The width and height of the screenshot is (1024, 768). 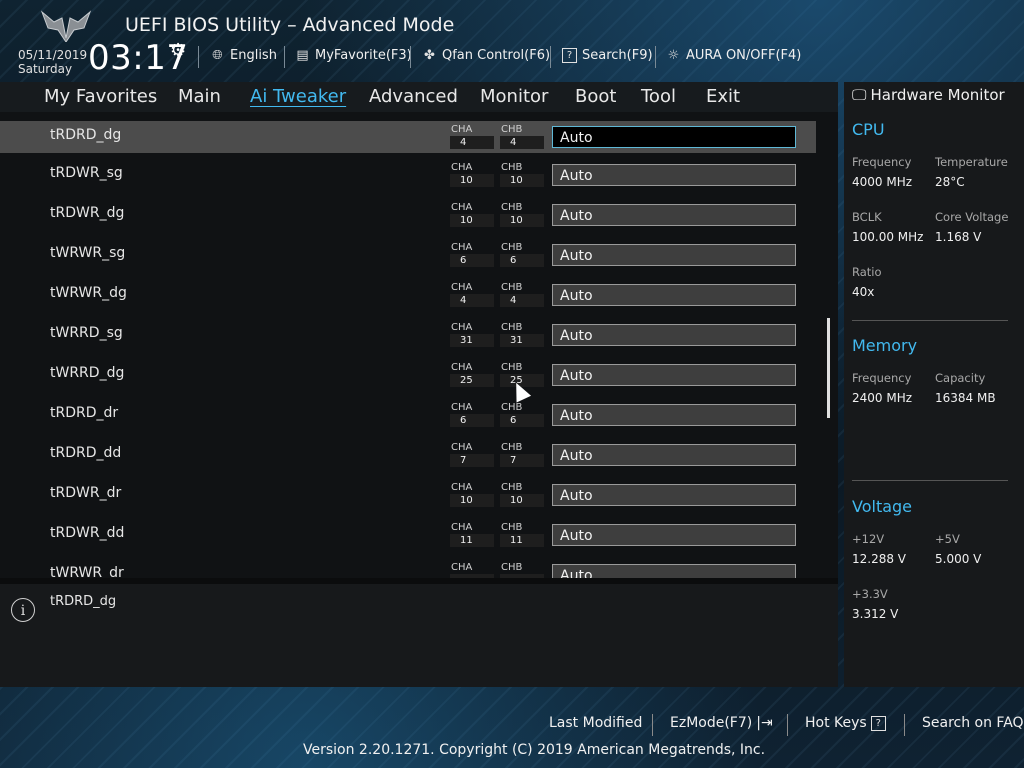 What do you see at coordinates (408, 342) in the screenshot?
I see `setting-row: tWRRD_sg CHA 31 CHB 31 Auto` at bounding box center [408, 342].